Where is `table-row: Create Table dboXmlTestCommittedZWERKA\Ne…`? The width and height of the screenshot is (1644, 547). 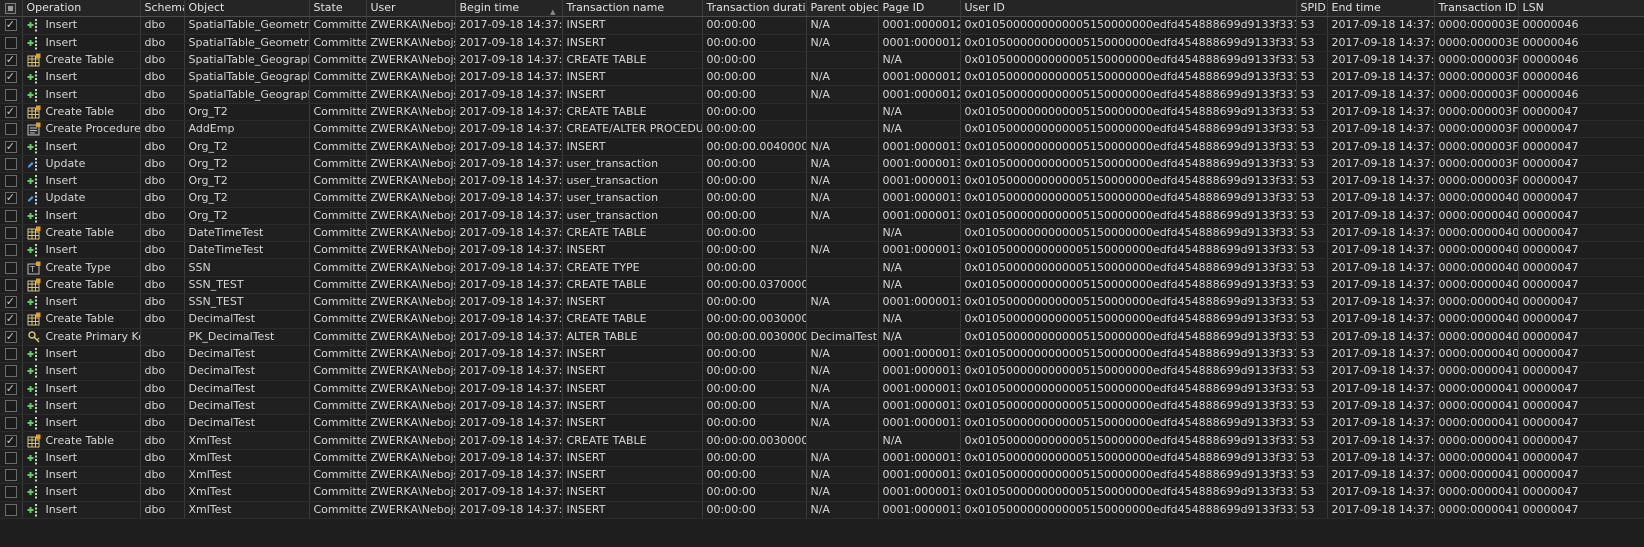 table-row: Create Table dboXmlTestCommittedZWERKA\Ne… is located at coordinates (822, 440).